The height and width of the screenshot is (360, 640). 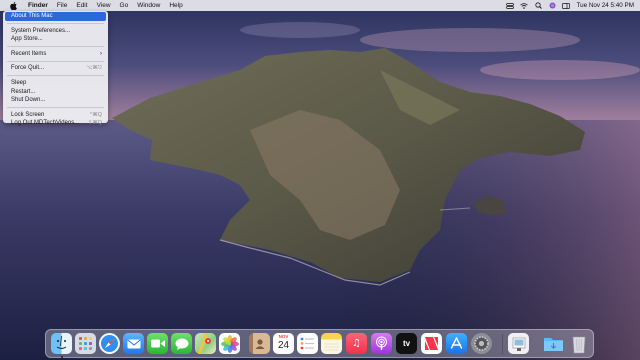 I want to click on calendar-day: 24, so click(x=283, y=345).